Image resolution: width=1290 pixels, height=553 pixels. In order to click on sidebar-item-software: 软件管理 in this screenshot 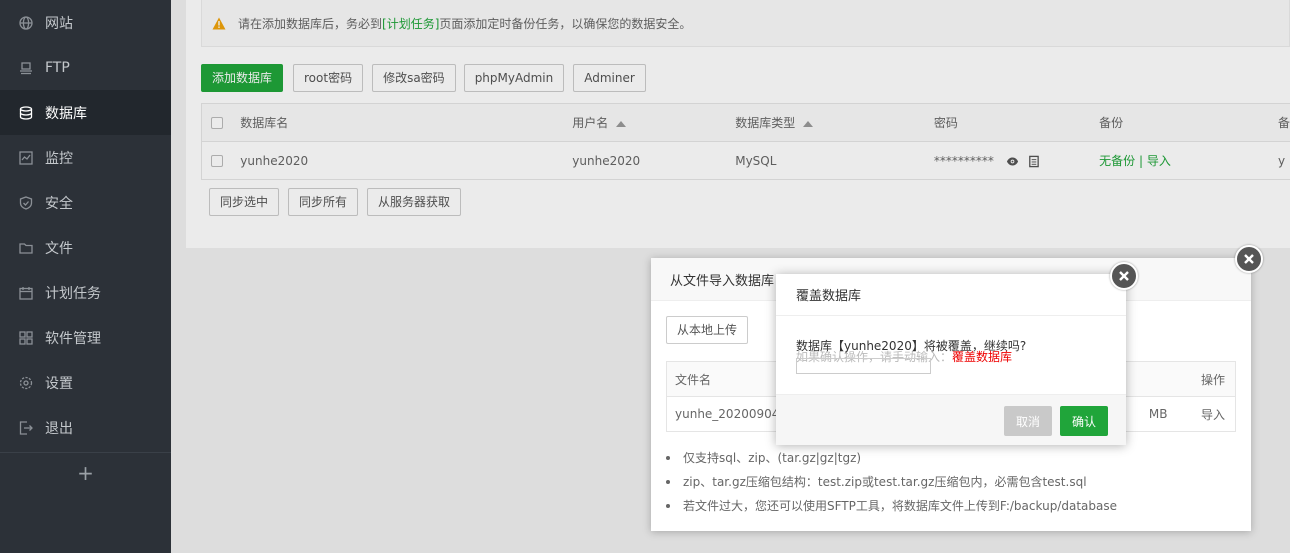, I will do `click(85, 337)`.